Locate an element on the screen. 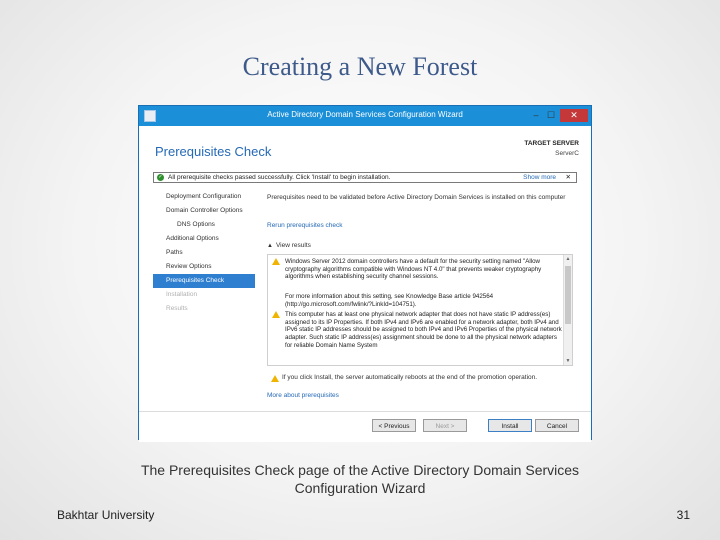  page-header: Prerequisites Check is located at coordinates (213, 151).